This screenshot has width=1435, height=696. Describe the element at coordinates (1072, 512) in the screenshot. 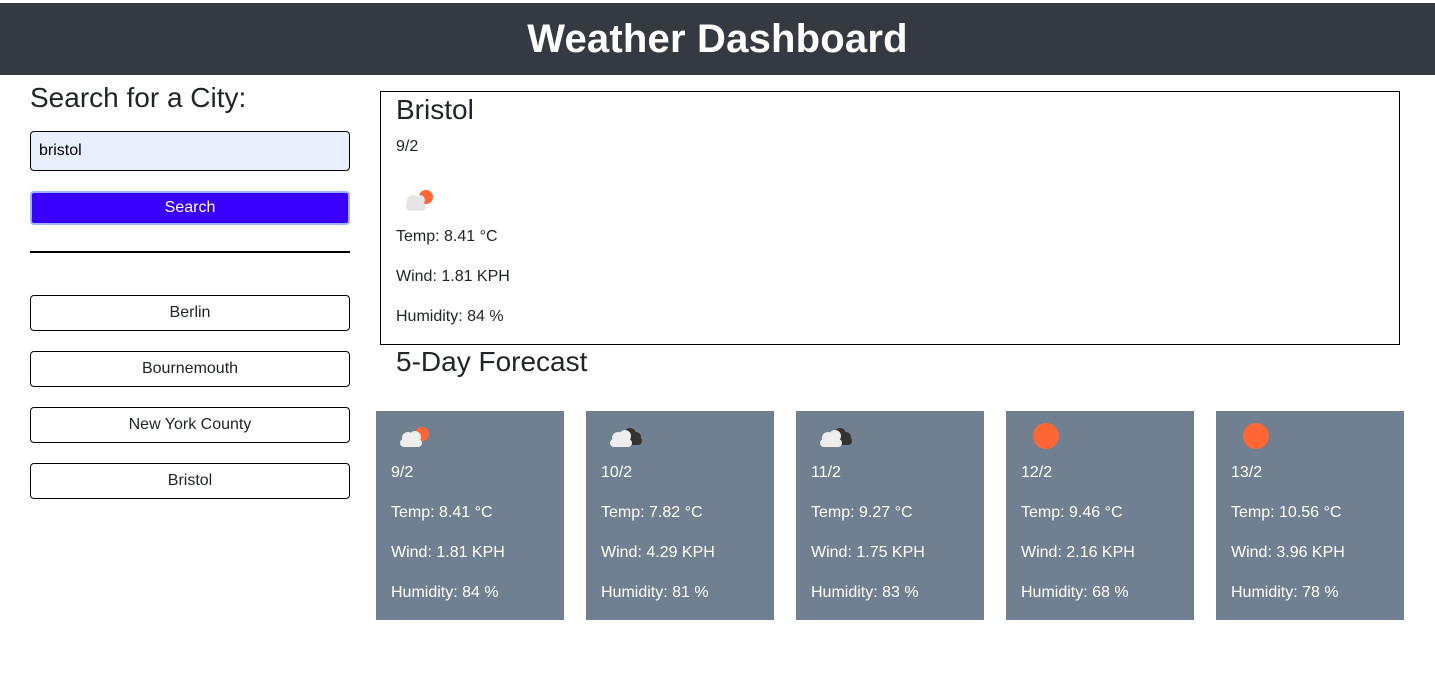

I see `forecast-temp: Temp: 9.46 °C` at that location.